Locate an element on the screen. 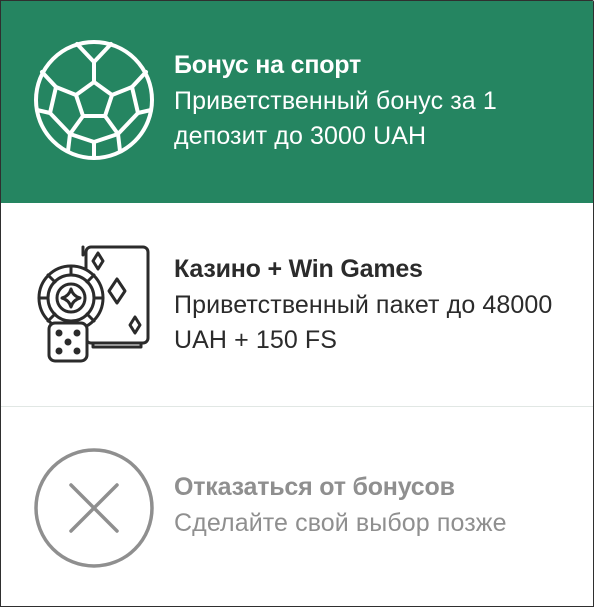  casino-chips-cards-dice-icon is located at coordinates (94, 304).